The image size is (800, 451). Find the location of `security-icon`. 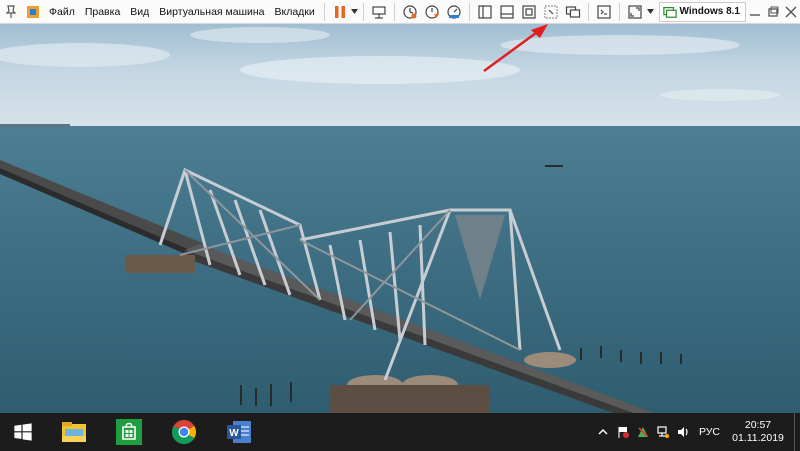

security-icon is located at coordinates (643, 432).